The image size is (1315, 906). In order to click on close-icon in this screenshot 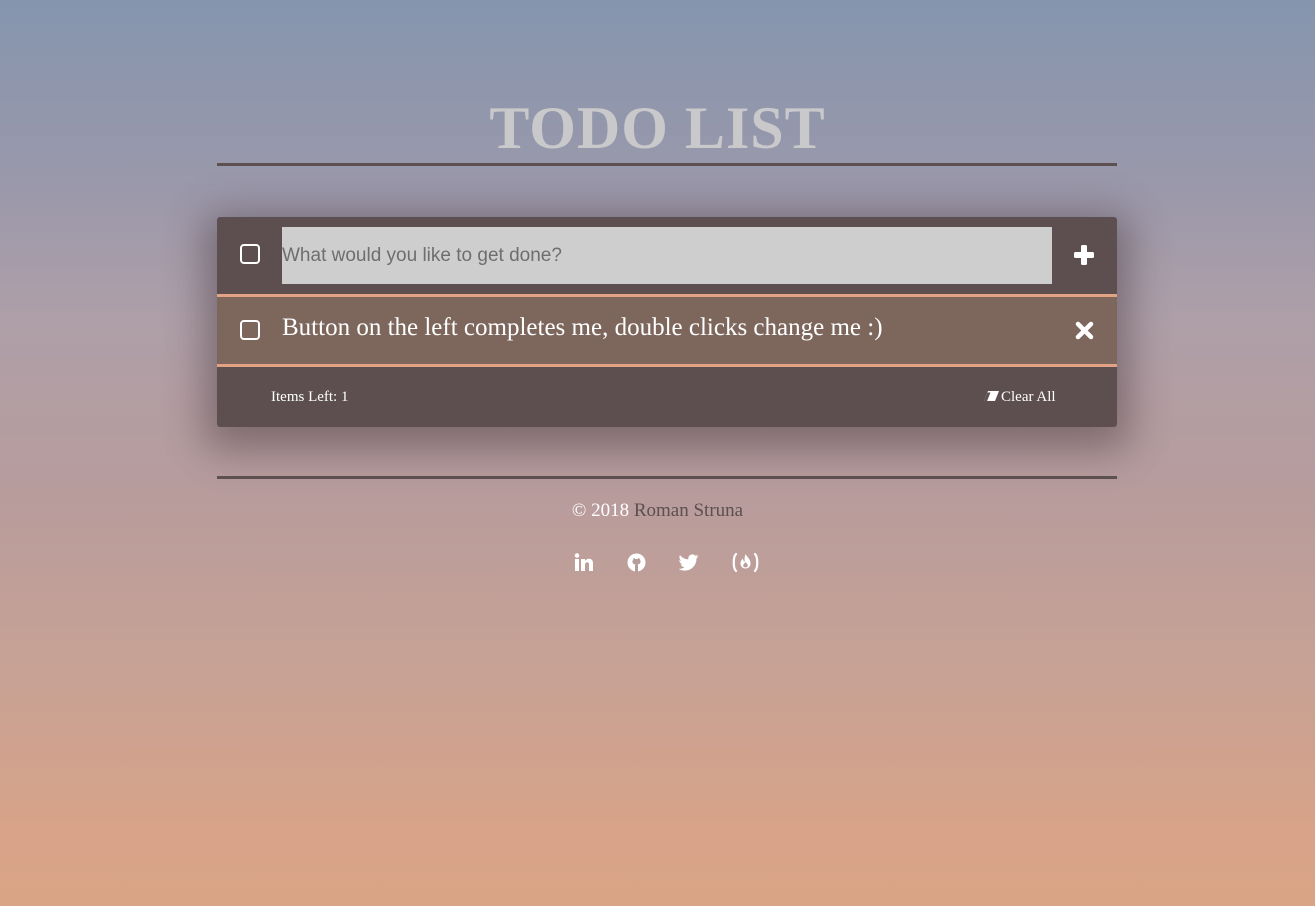, I will do `click(1084, 330)`.